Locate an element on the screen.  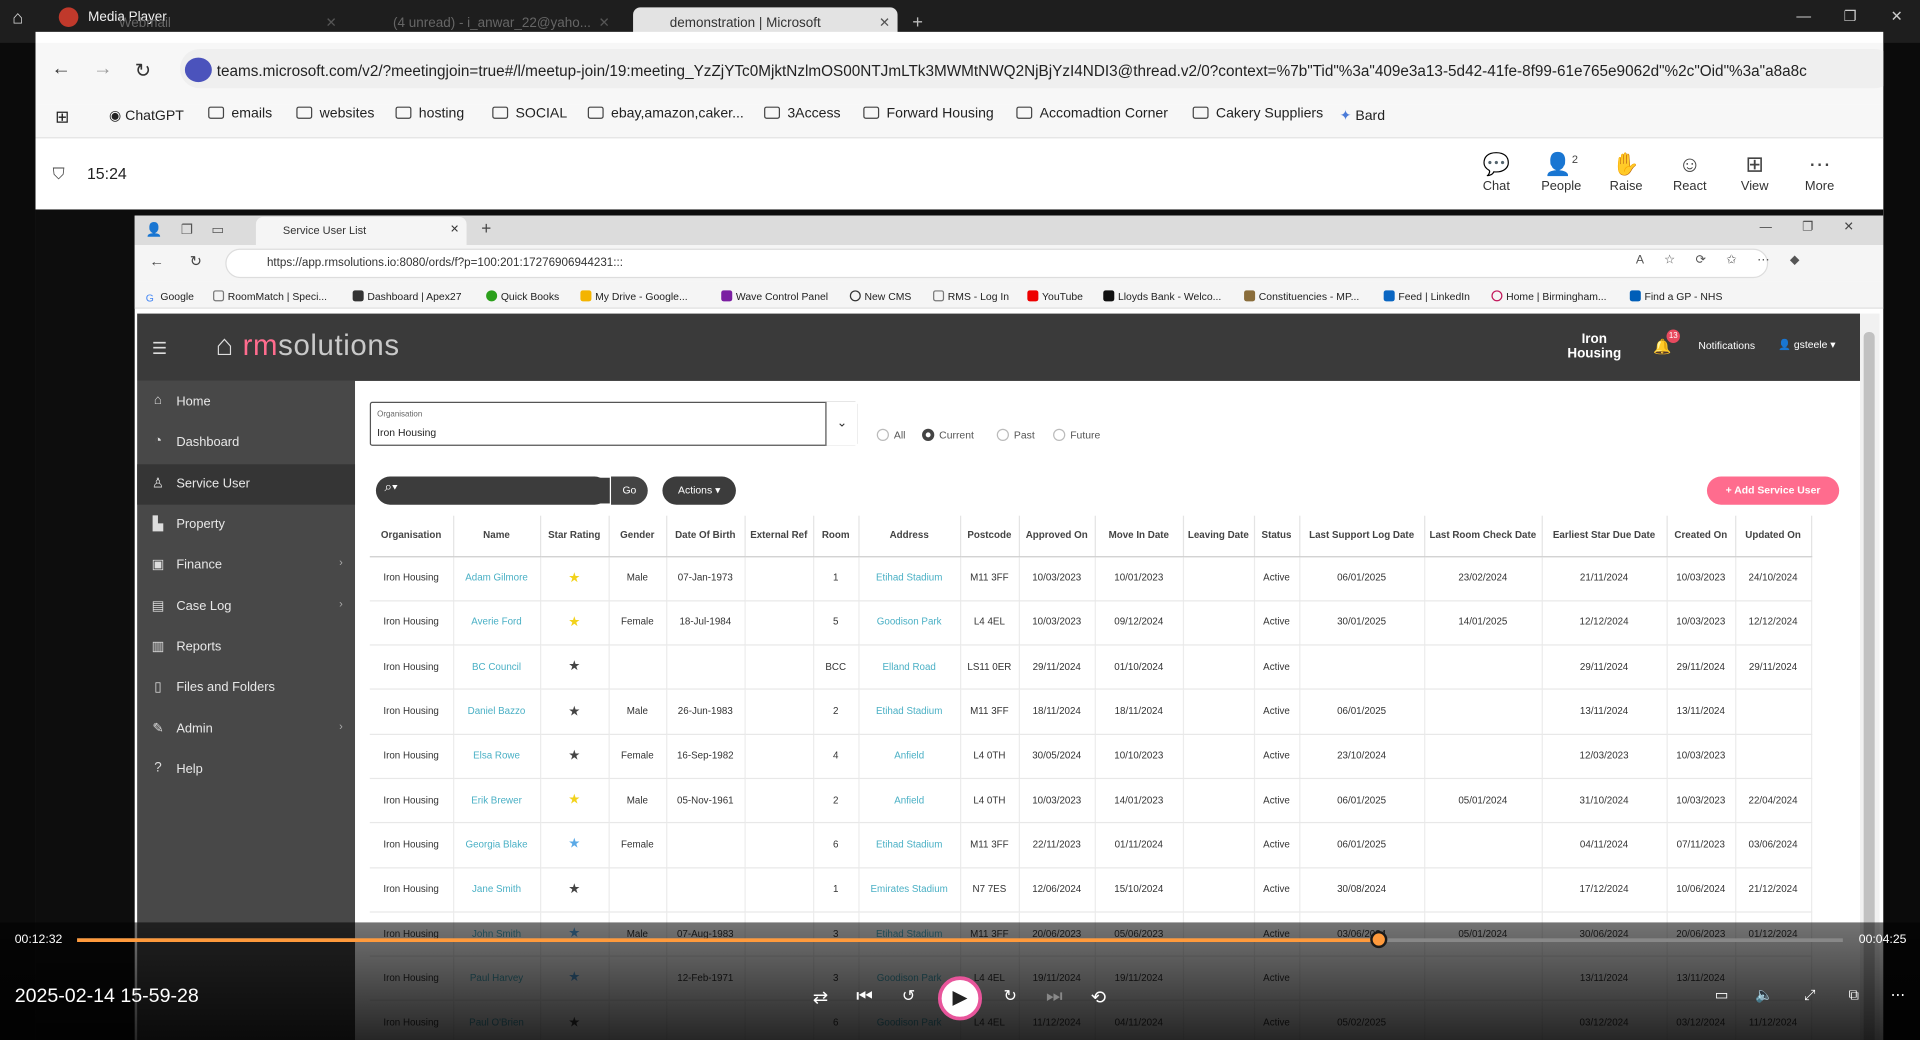
browser-profile-icons: 👤 ❐ ▭ is located at coordinates (185, 230).